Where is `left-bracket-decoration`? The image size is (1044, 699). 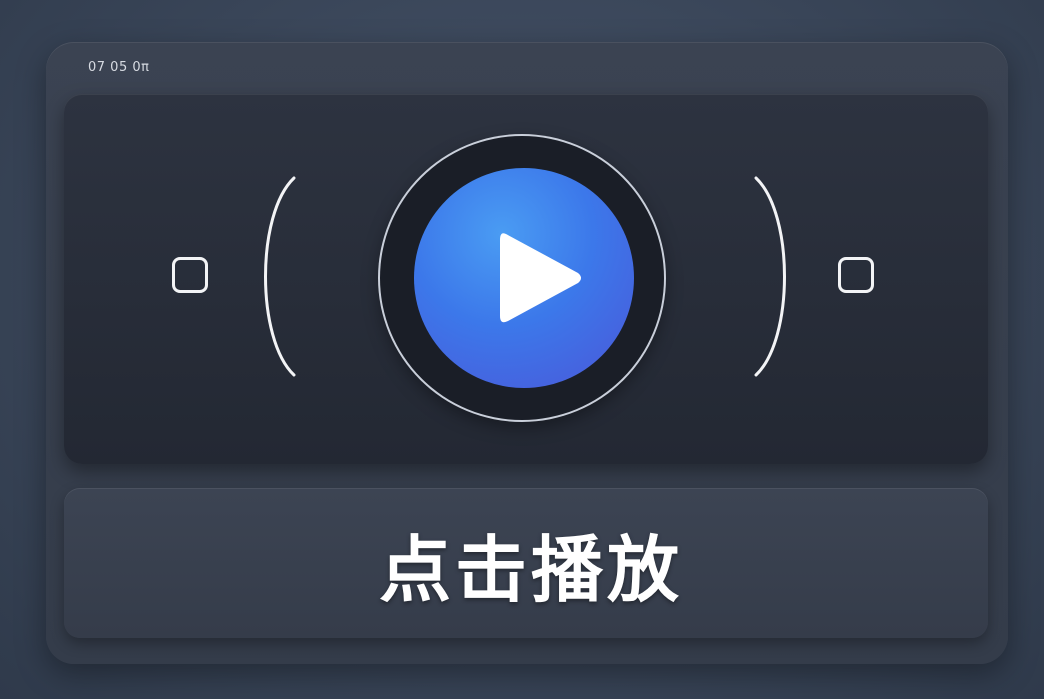
left-bracket-decoration is located at coordinates (280, 276).